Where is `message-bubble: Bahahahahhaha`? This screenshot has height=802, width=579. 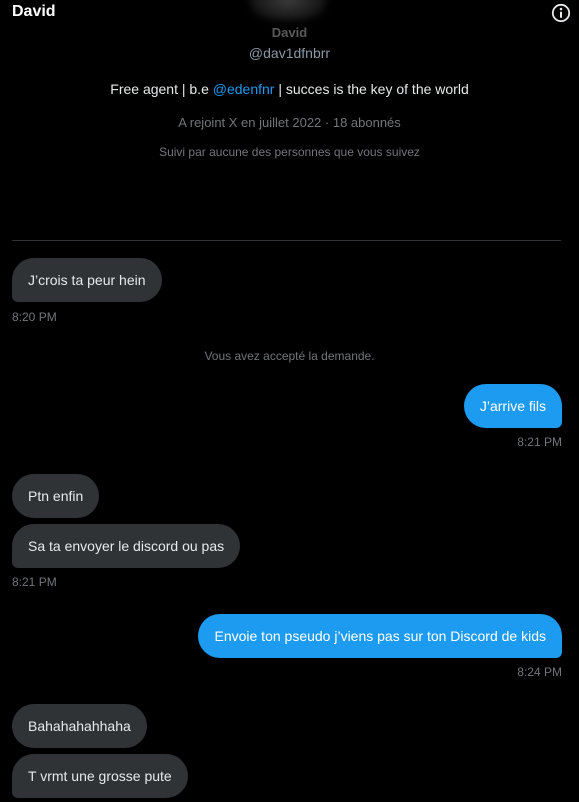 message-bubble: Bahahahahhaha is located at coordinates (79, 726).